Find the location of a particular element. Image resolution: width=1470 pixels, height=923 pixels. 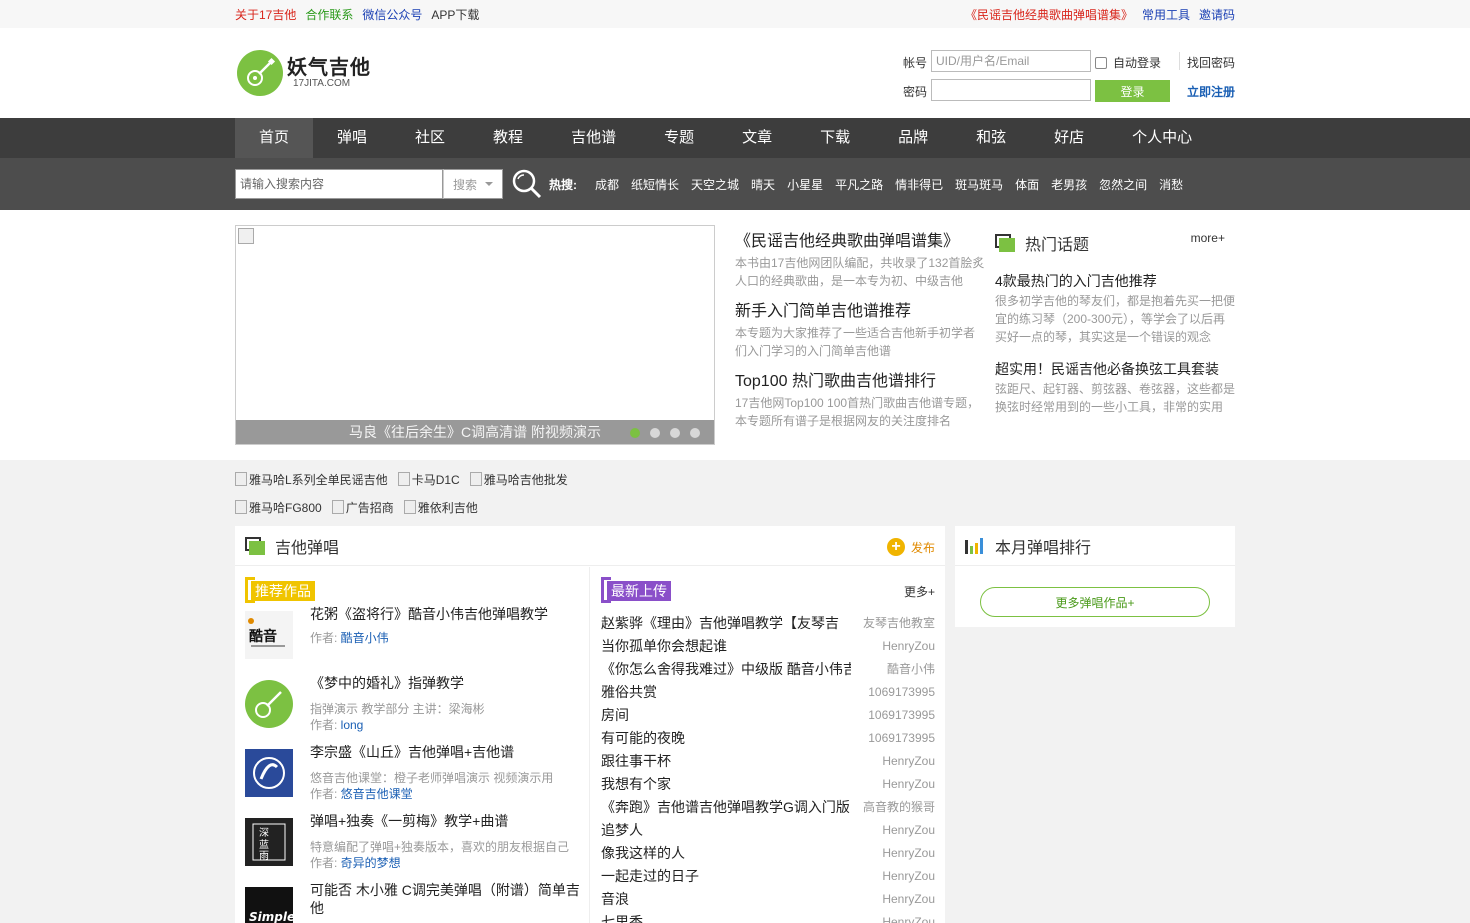

latest-title: 我想有个家 is located at coordinates (726, 784).